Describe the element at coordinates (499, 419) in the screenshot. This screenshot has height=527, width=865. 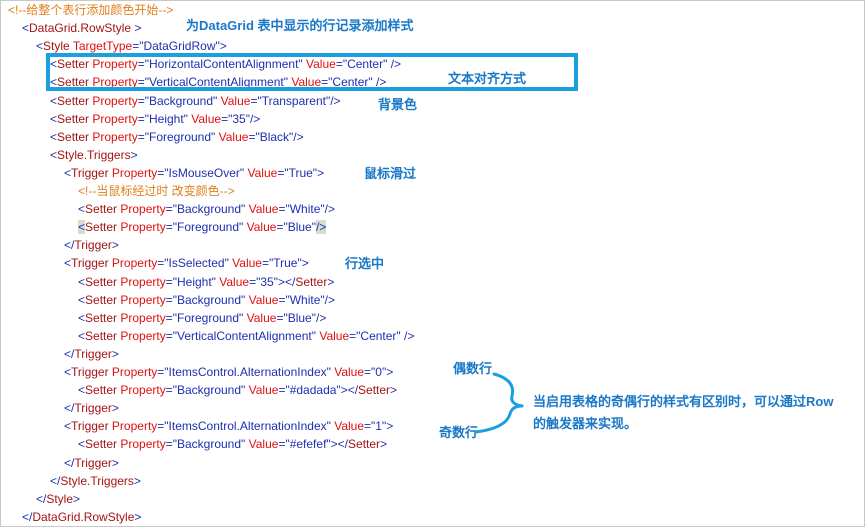
I see `brace-lower-arm` at that location.